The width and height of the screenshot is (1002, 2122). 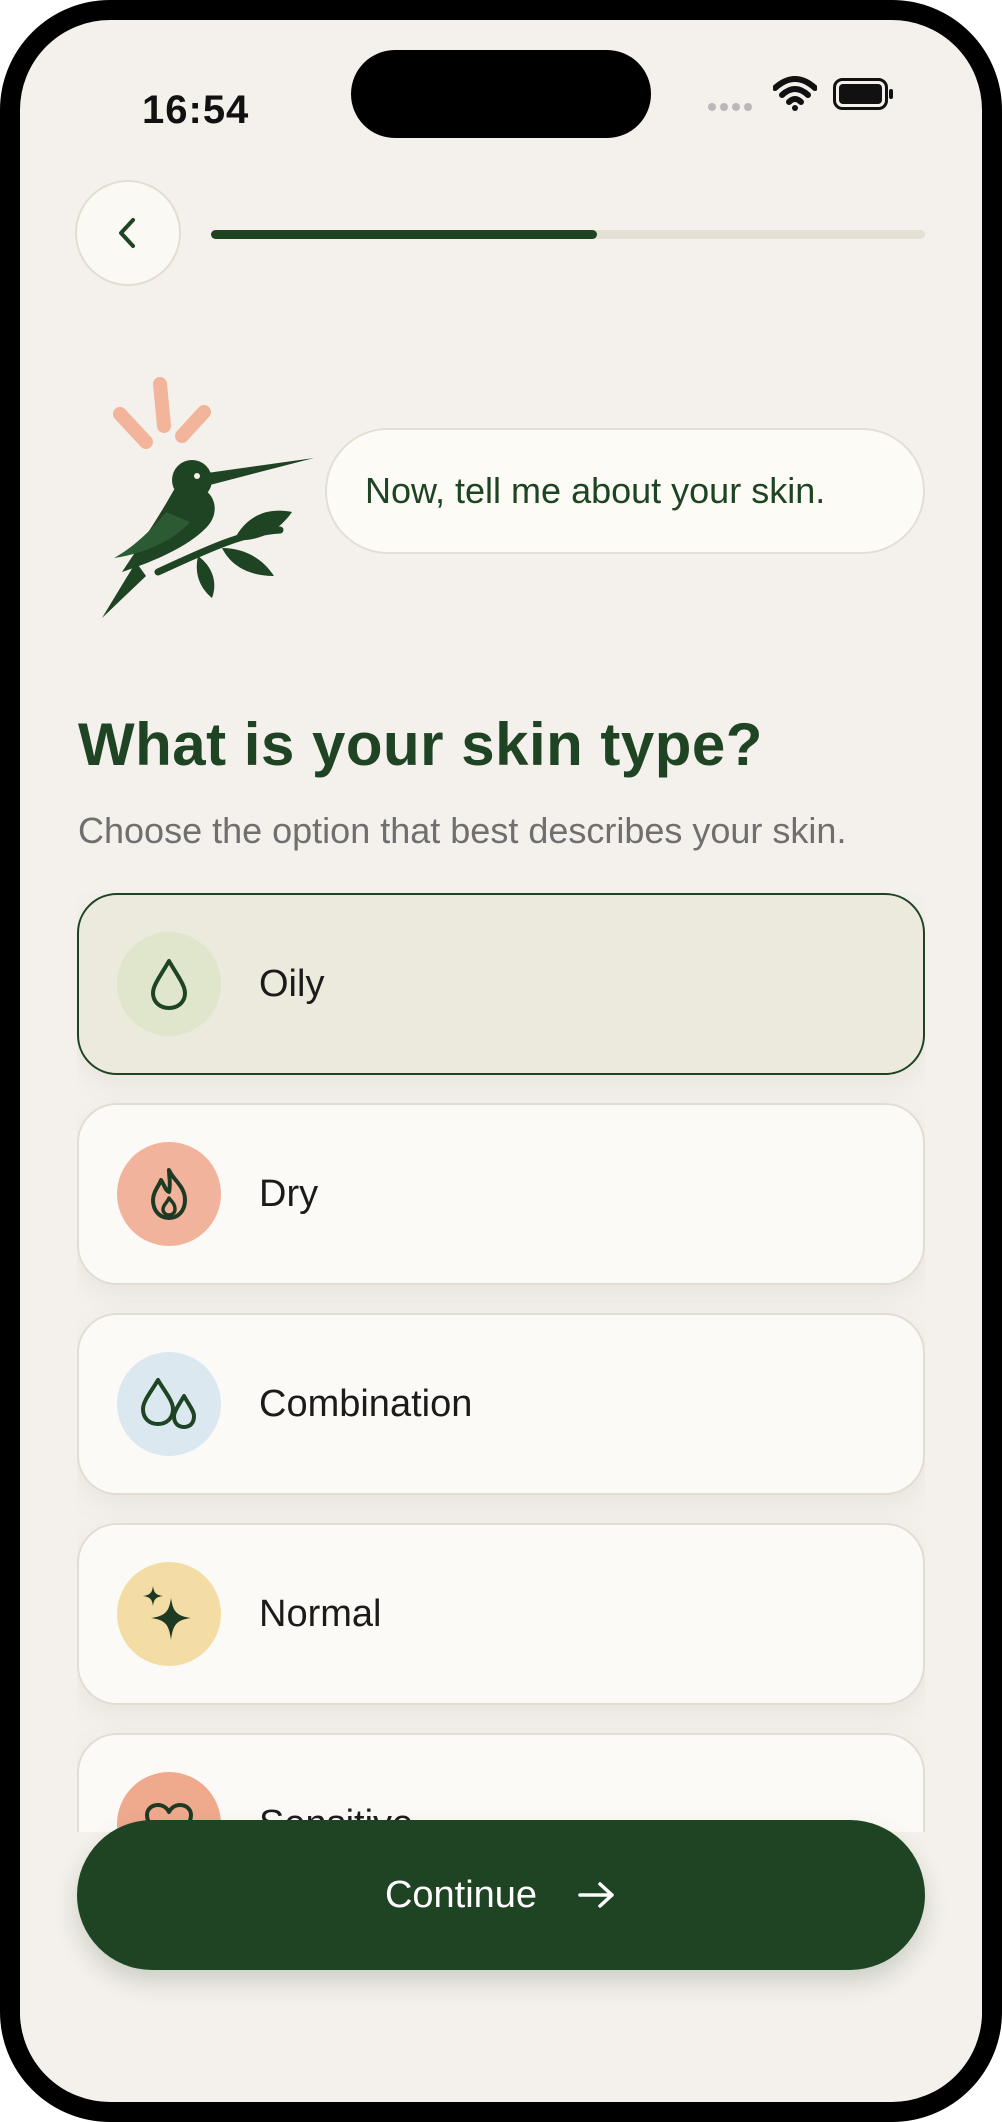 I want to click on option-label: Dry, so click(x=289, y=1193).